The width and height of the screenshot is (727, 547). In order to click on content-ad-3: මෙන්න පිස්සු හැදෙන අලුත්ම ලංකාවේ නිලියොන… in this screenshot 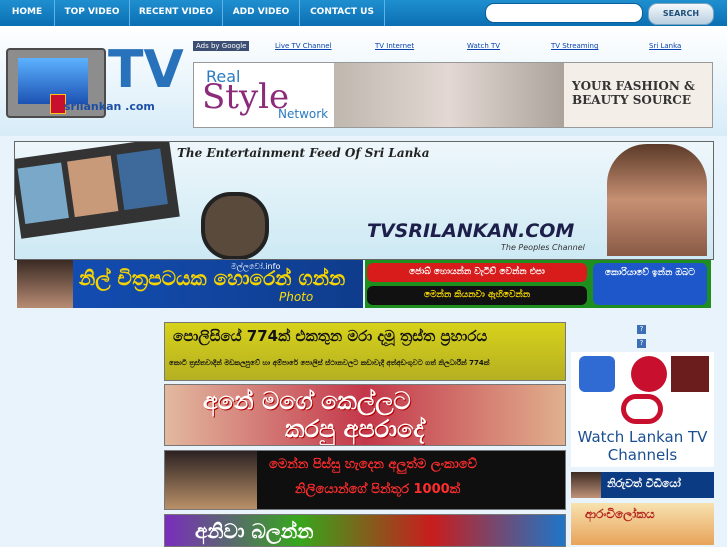, I will do `click(365, 480)`.